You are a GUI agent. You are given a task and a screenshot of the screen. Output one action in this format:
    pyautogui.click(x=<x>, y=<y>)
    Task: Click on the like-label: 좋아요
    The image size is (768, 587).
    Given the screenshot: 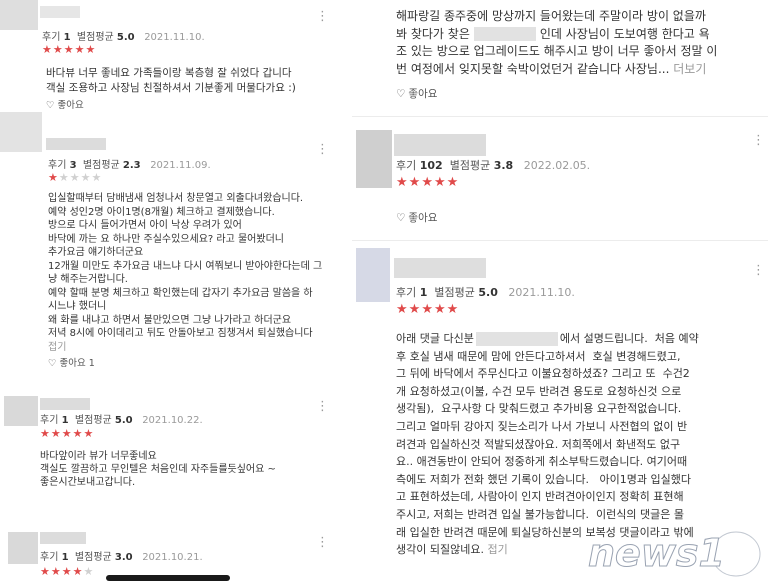 What is the action you would take?
    pyautogui.click(x=70, y=105)
    